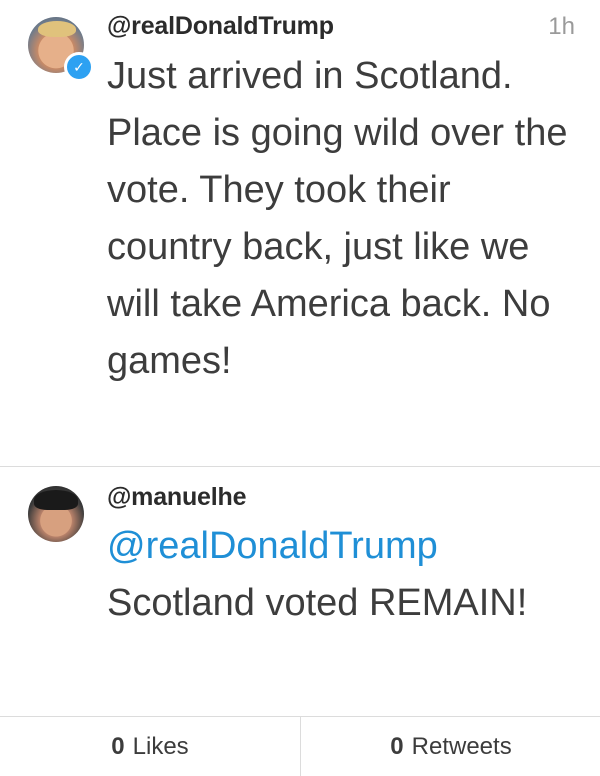  Describe the element at coordinates (118, 746) in the screenshot. I see `likes-count: 0` at that location.